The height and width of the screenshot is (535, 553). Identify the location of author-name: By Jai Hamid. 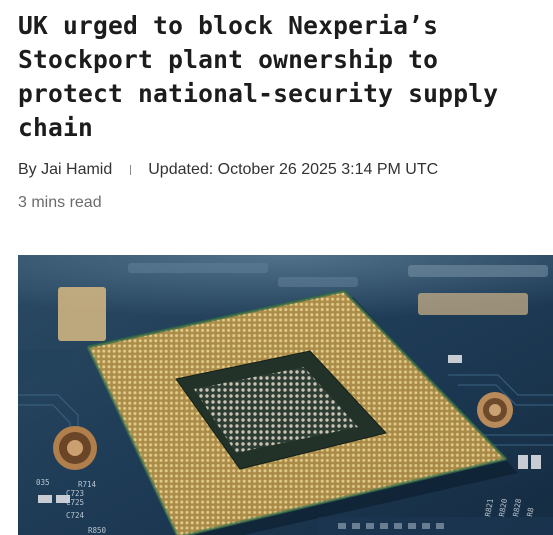
(65, 170).